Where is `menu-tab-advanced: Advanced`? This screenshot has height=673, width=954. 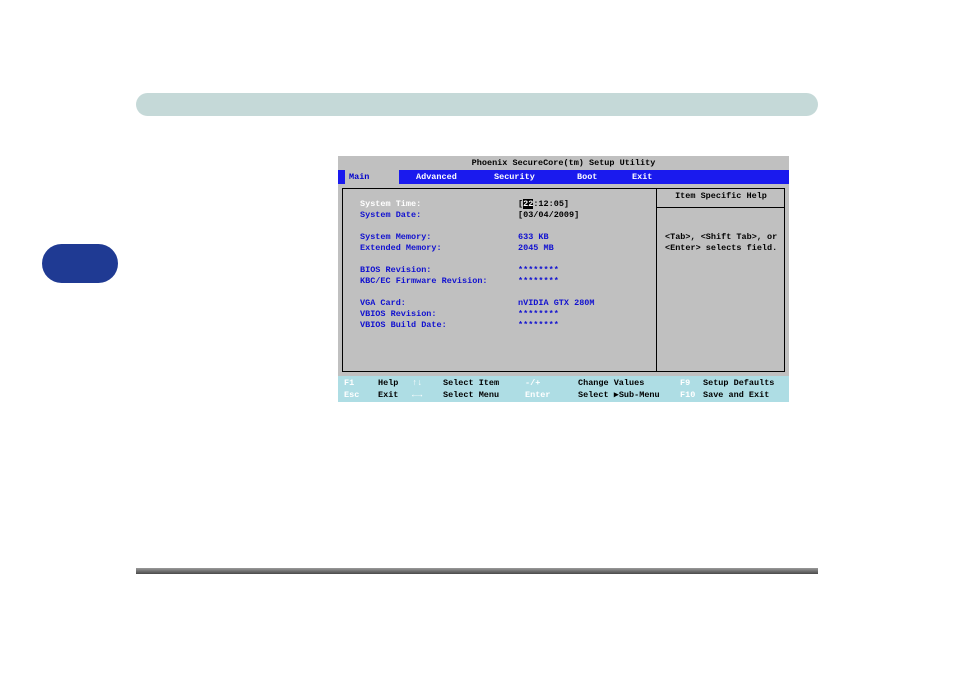 menu-tab-advanced: Advanced is located at coordinates (436, 177).